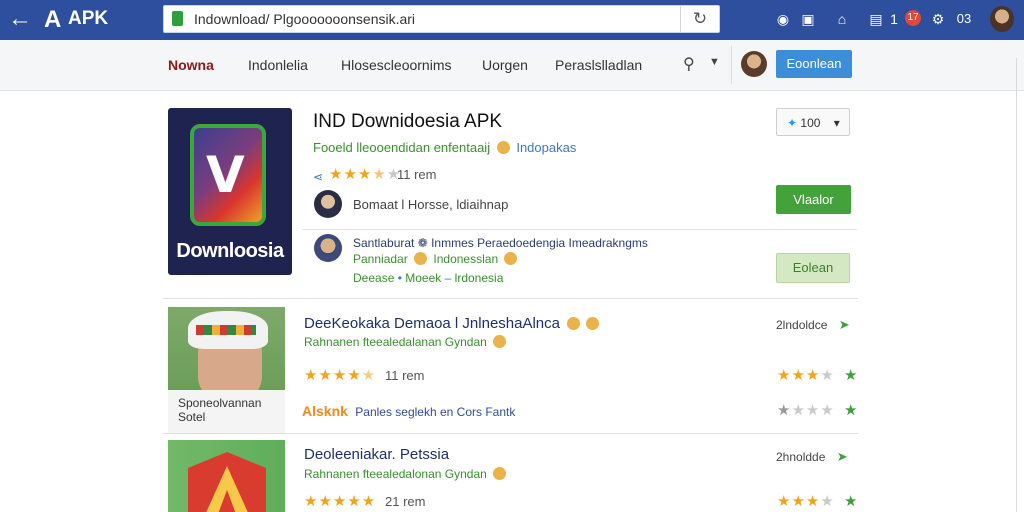 The image size is (1024, 512). What do you see at coordinates (408, 121) in the screenshot?
I see `app-title: IND Downidoesia APK` at bounding box center [408, 121].